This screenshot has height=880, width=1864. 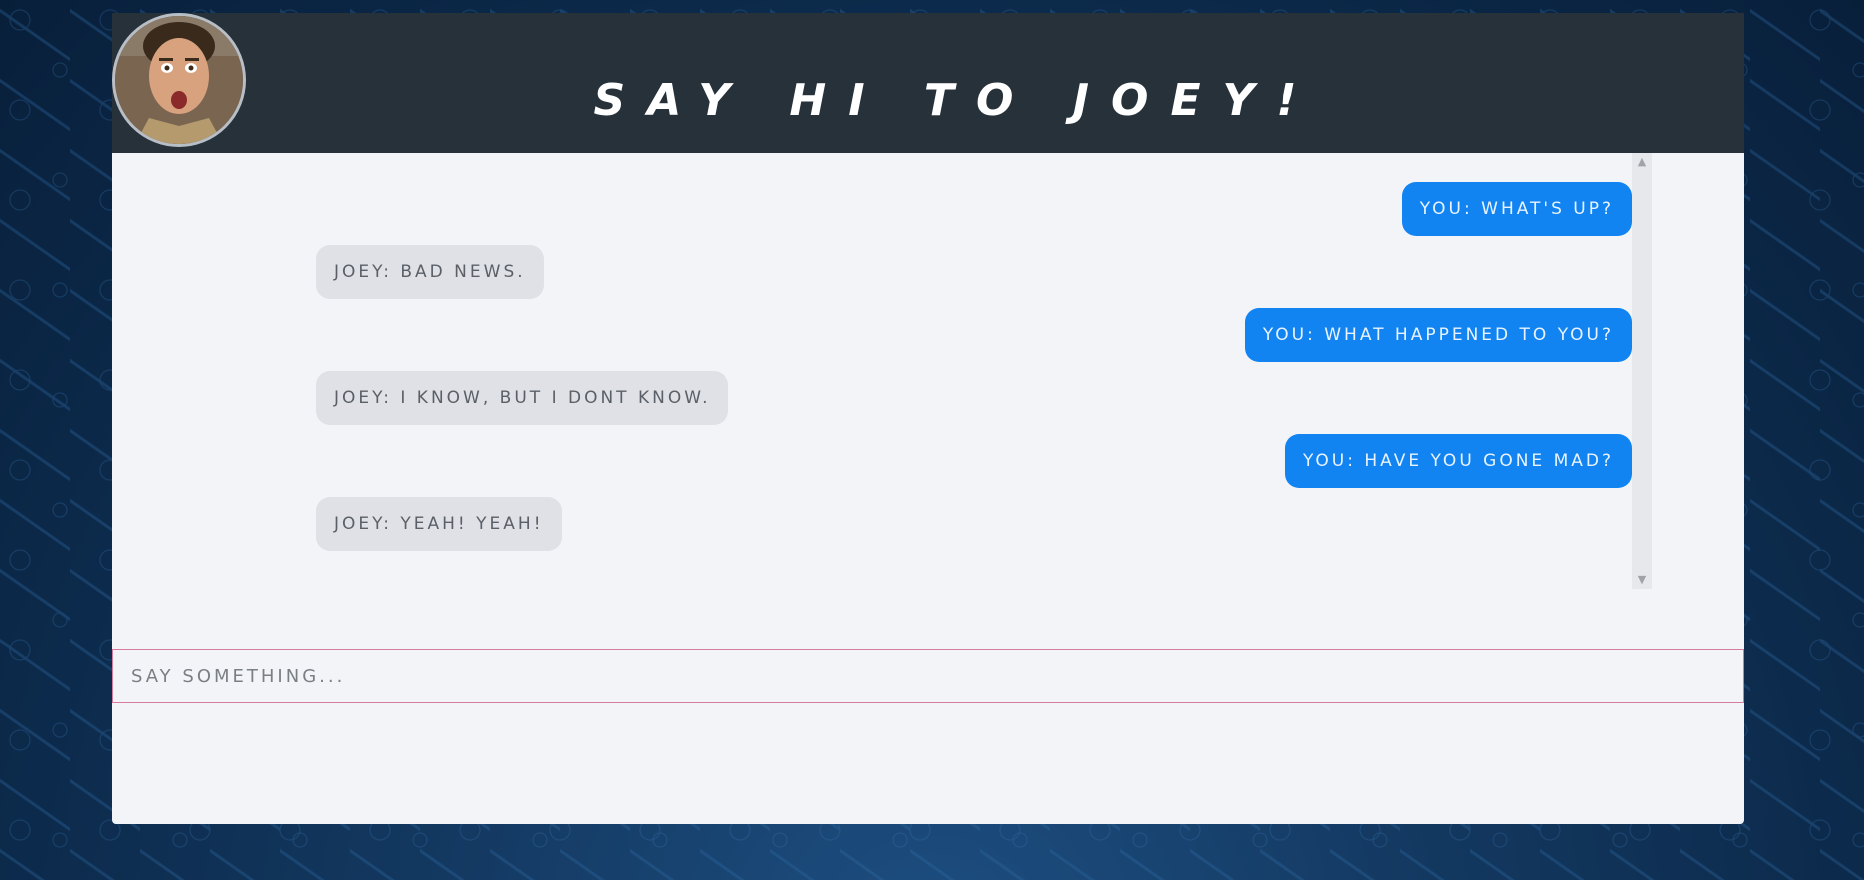 I want to click on message-input, so click(x=928, y=676).